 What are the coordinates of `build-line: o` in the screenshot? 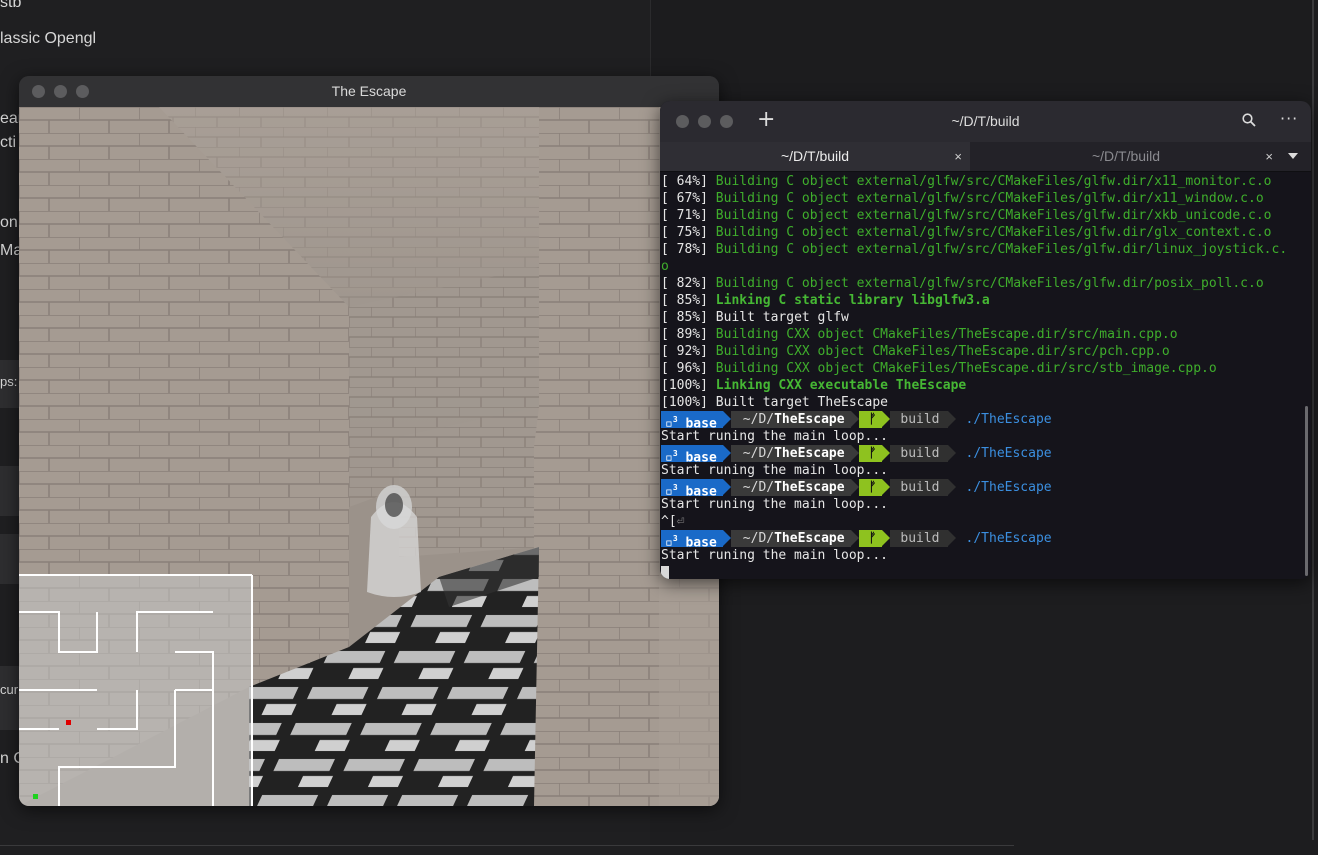 It's located at (665, 266).